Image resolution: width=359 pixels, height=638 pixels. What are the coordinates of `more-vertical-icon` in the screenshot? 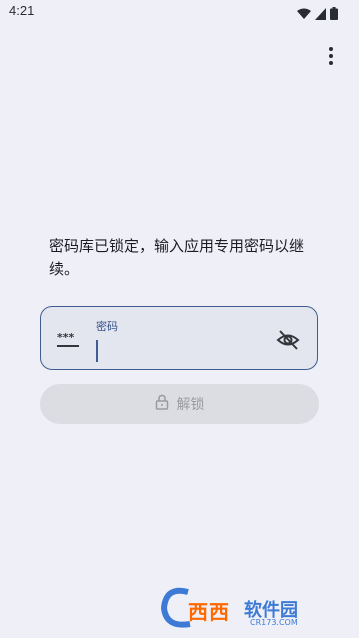 It's located at (331, 56).